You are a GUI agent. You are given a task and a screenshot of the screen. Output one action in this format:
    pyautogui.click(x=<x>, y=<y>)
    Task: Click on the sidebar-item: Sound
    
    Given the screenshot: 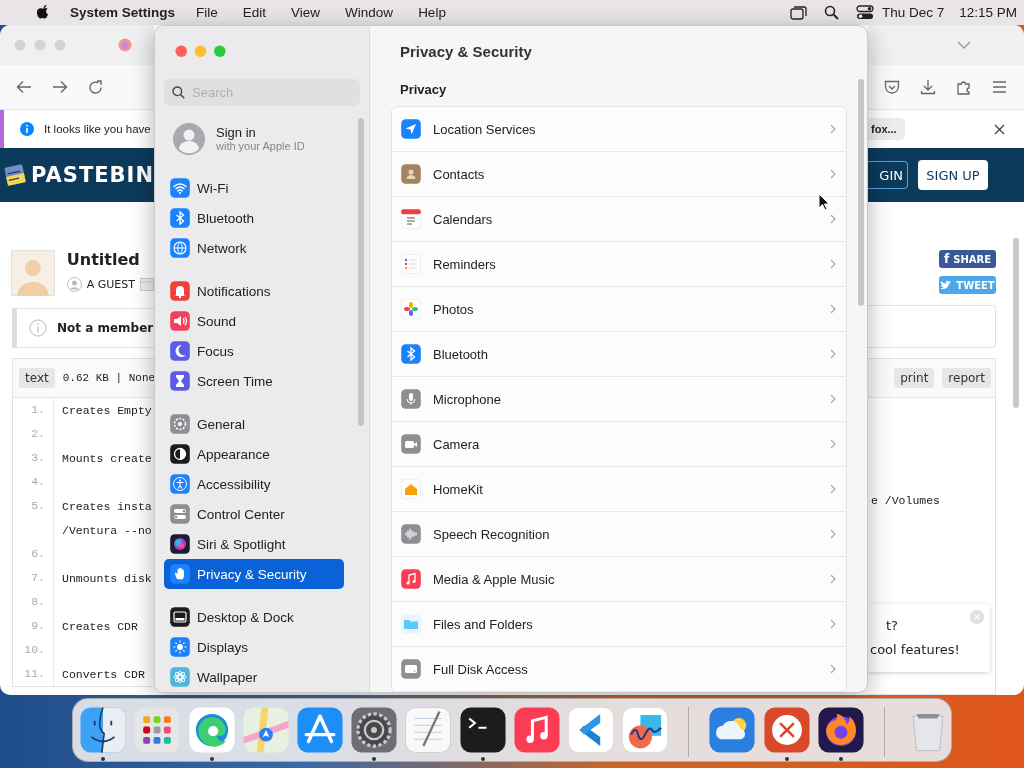 What is the action you would take?
    pyautogui.click(x=254, y=321)
    